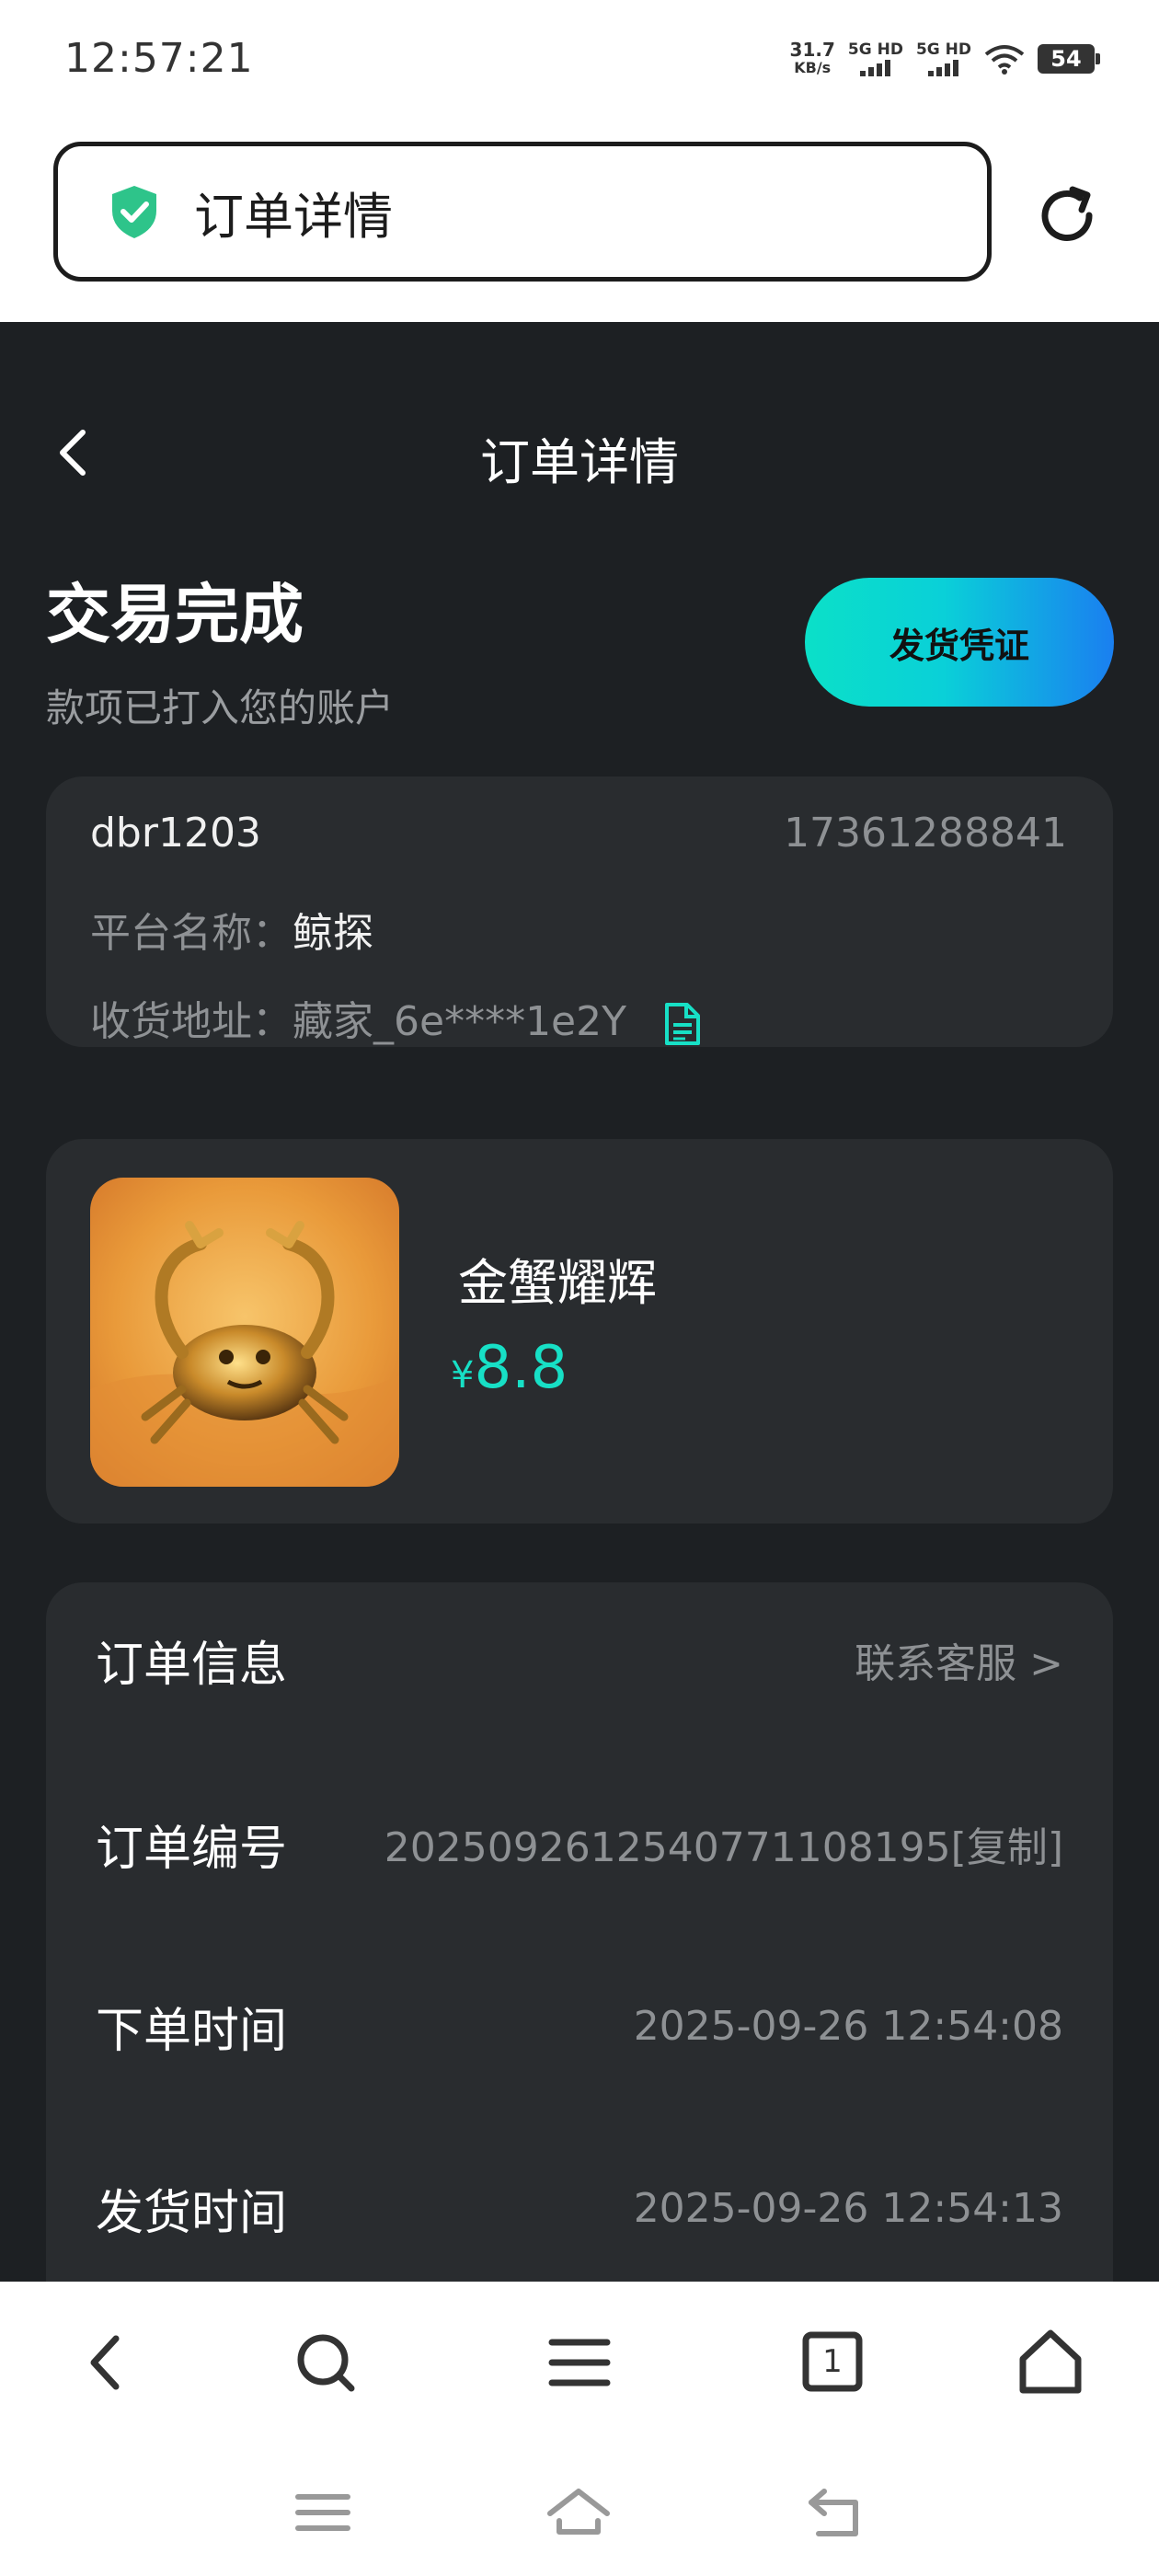 The height and width of the screenshot is (2576, 1159). What do you see at coordinates (1004, 60) in the screenshot?
I see `wifi-icon` at bounding box center [1004, 60].